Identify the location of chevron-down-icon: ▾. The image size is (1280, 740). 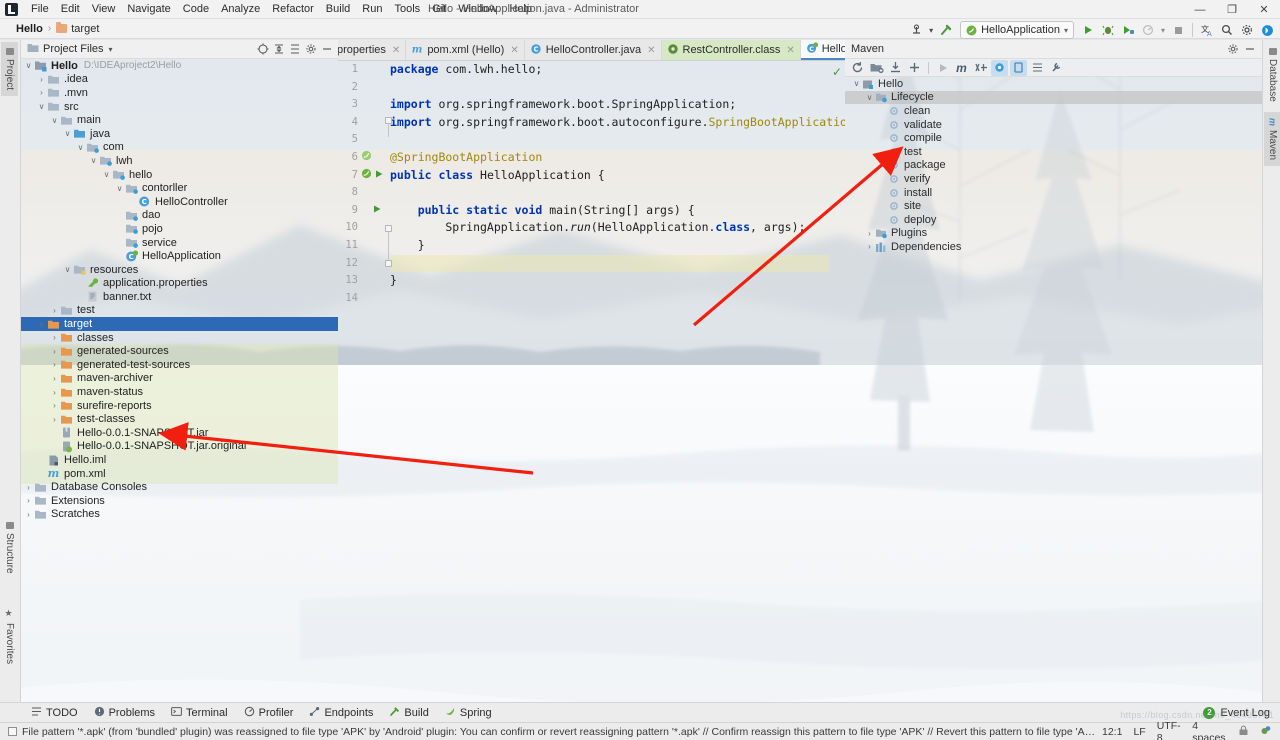
(1163, 30).